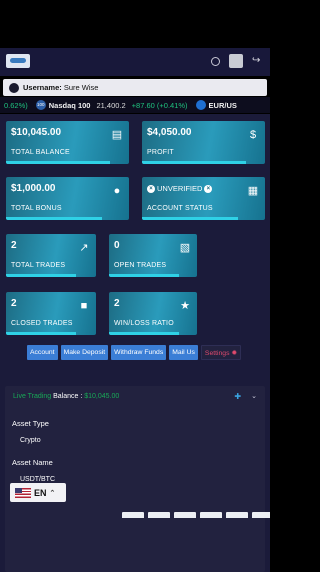  I want to click on chevron-down-icon: ⌄, so click(254, 396).